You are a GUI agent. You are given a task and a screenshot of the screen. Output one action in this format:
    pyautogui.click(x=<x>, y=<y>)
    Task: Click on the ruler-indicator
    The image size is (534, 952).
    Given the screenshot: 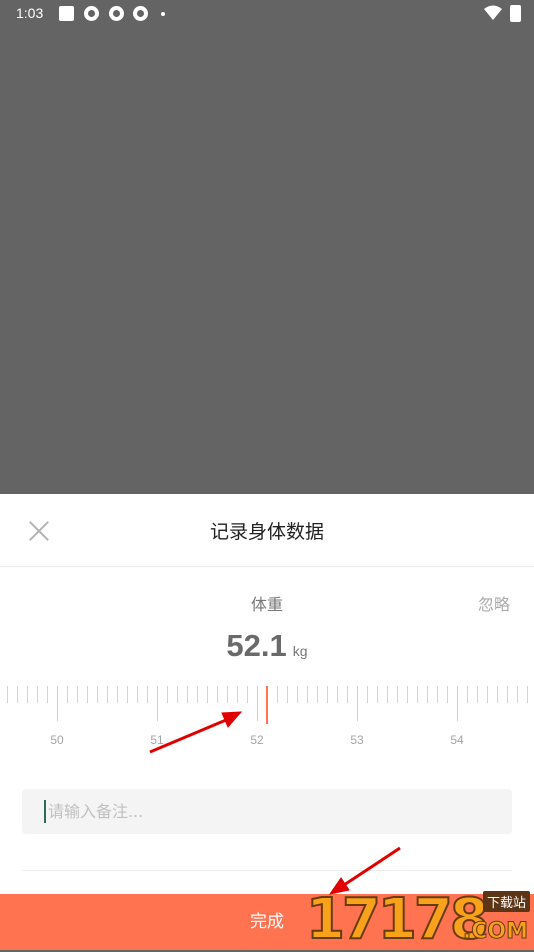 What is the action you would take?
    pyautogui.click(x=267, y=705)
    